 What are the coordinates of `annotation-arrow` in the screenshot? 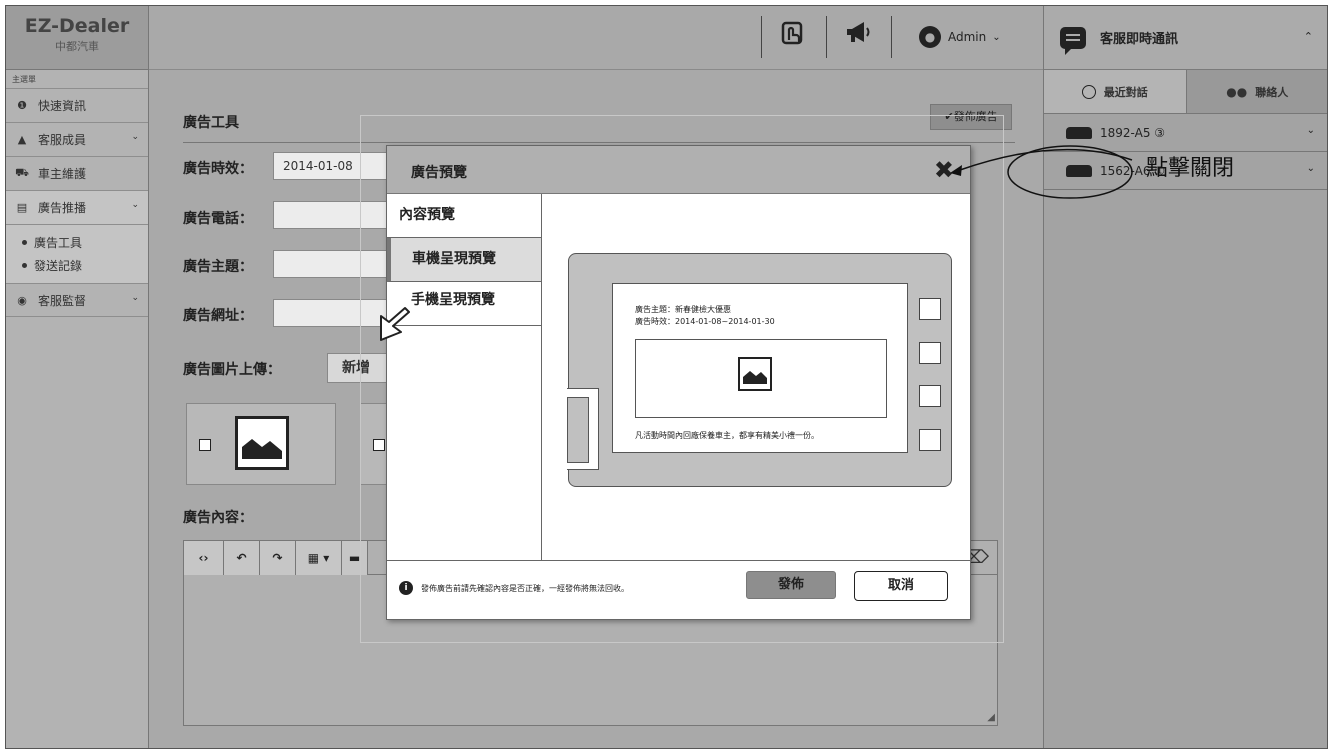 It's located at (1041, 172).